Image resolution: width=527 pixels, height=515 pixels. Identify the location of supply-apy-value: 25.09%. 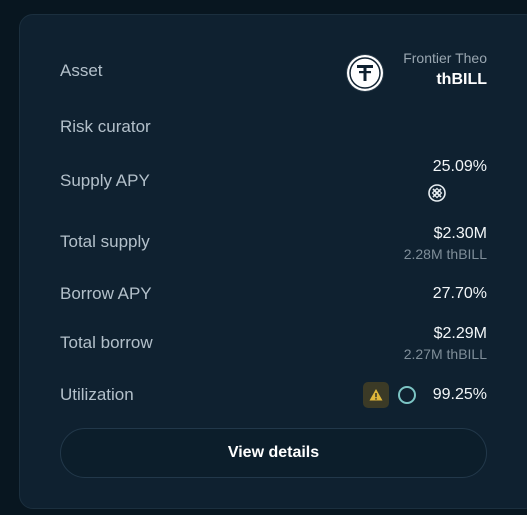
(459, 166).